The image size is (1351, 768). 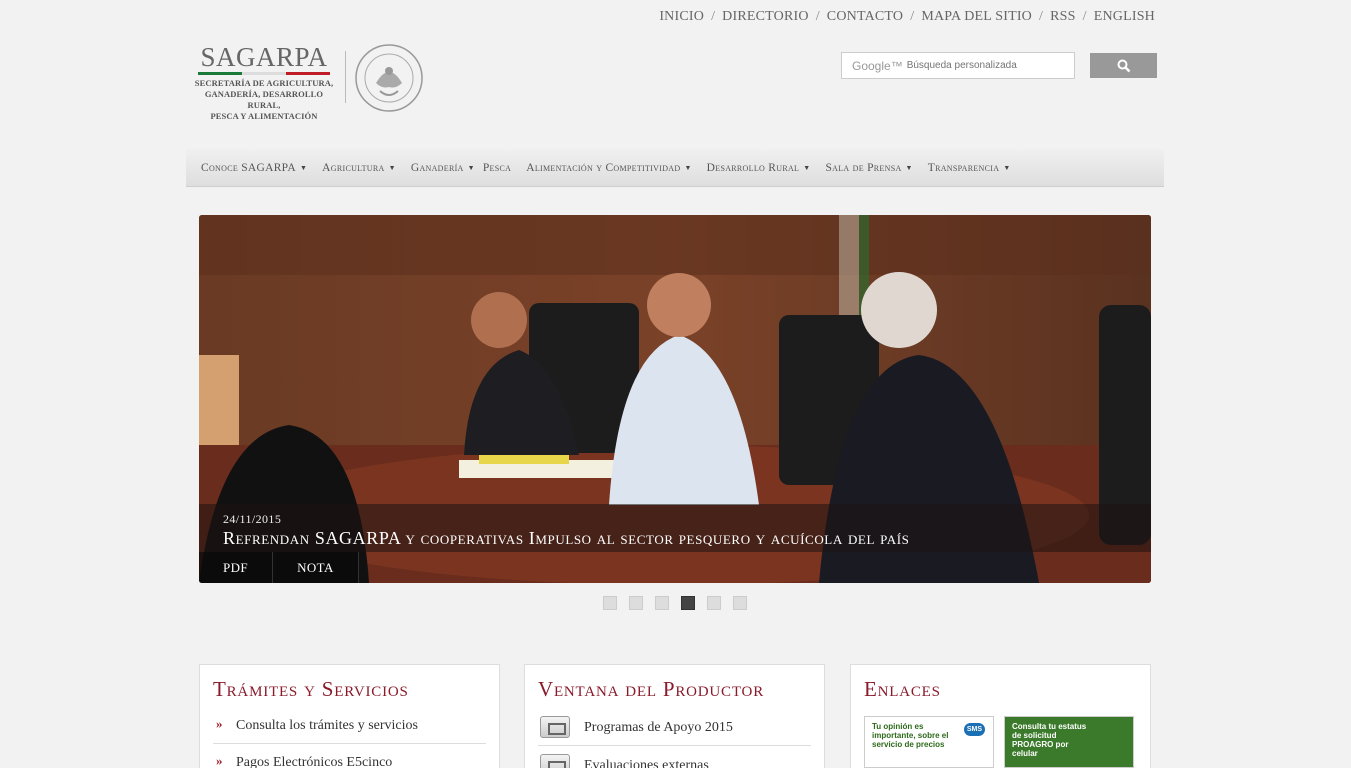 What do you see at coordinates (865, 17) in the screenshot?
I see `top-link-contacto: CONTACTO` at bounding box center [865, 17].